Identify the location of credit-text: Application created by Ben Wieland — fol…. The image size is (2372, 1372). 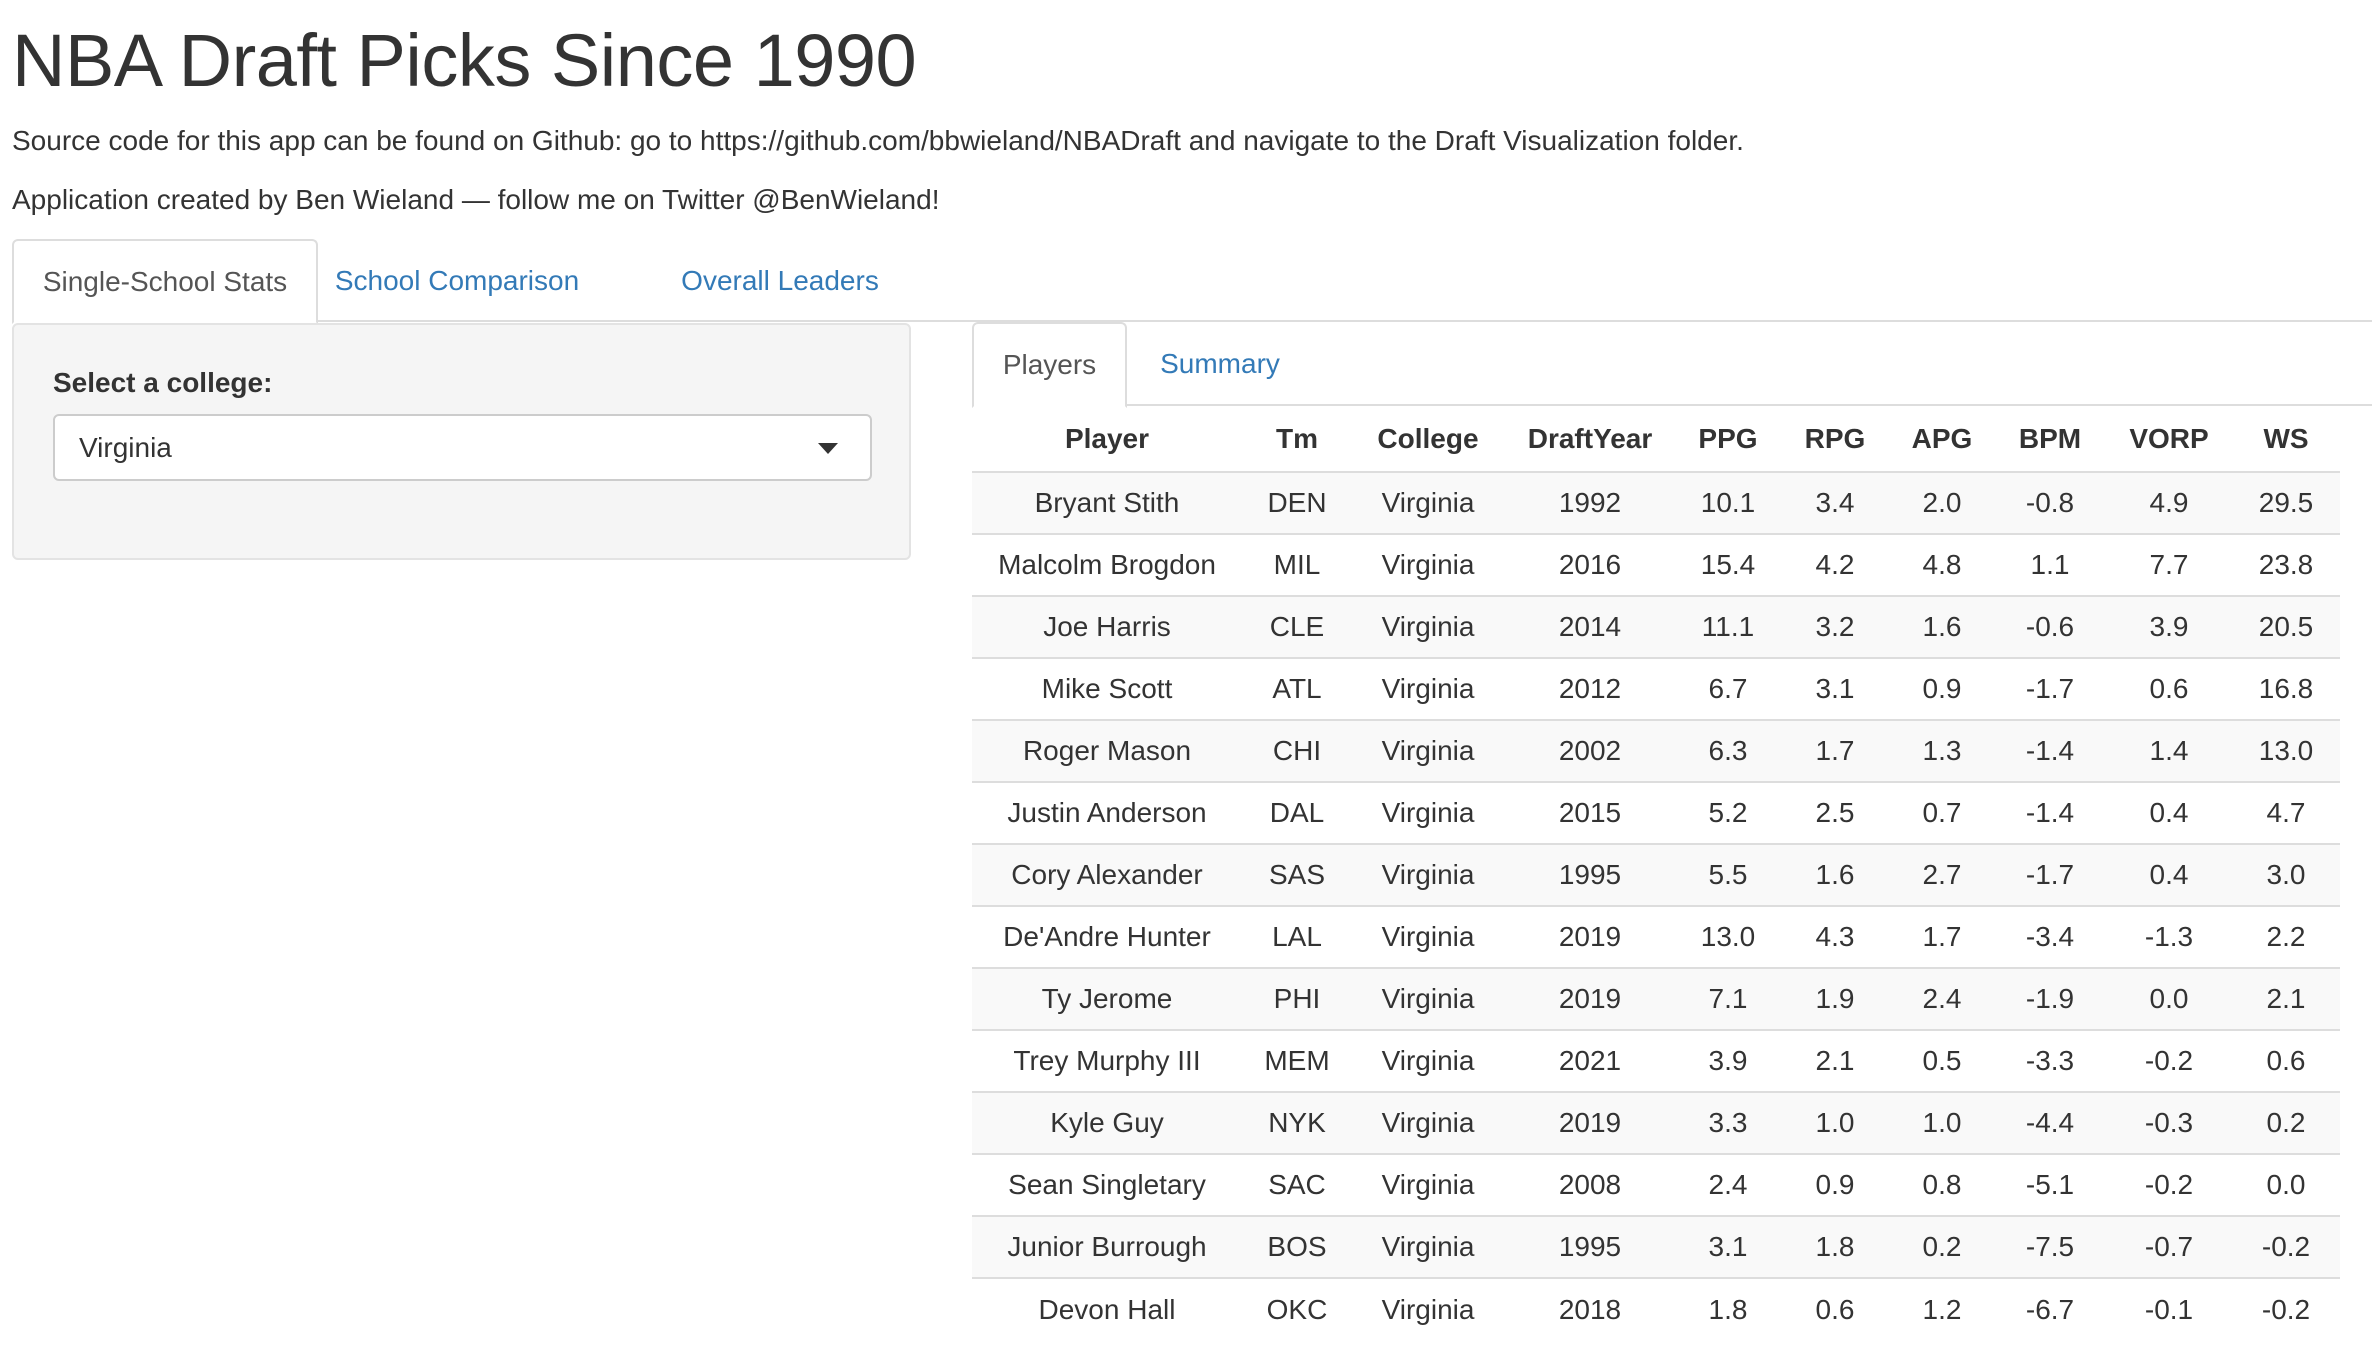
(476, 199).